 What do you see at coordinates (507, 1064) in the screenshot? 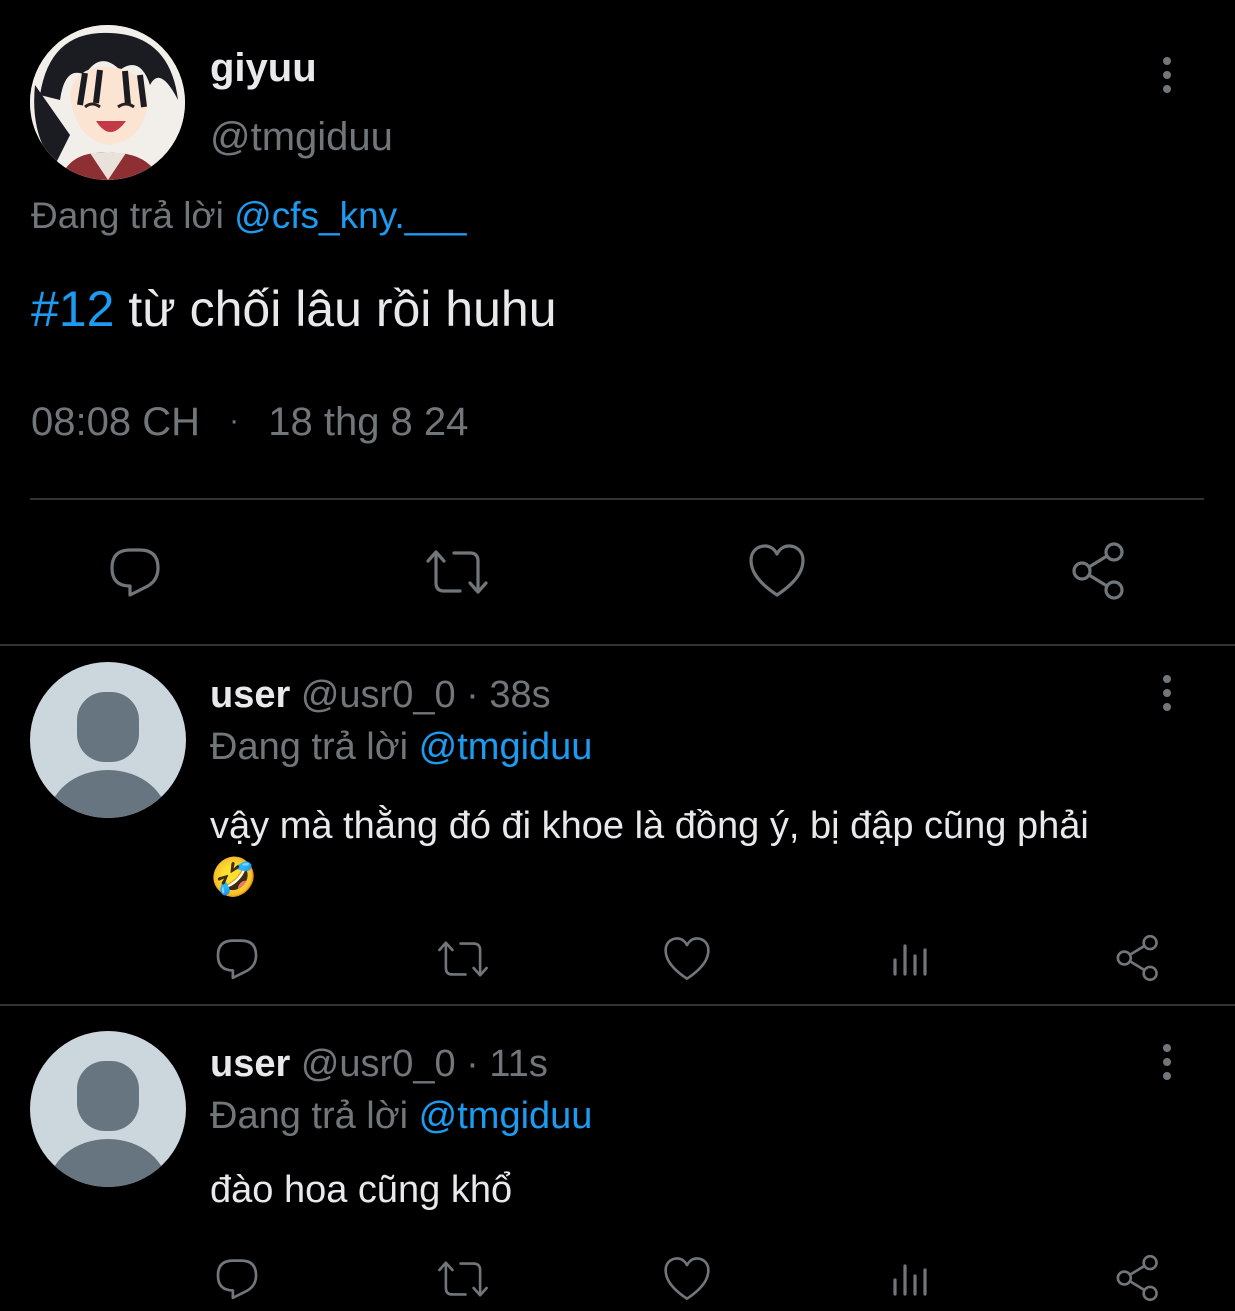
I see `reply-time: · 11s` at bounding box center [507, 1064].